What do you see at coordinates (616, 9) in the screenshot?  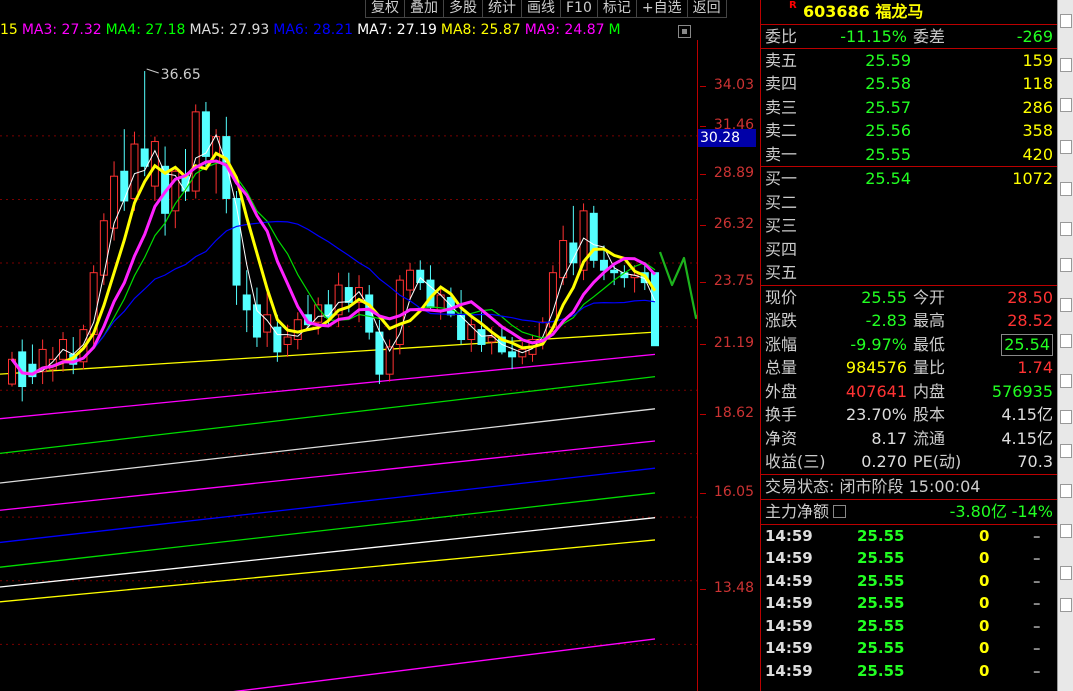 I see `toolbar-button: 标记` at bounding box center [616, 9].